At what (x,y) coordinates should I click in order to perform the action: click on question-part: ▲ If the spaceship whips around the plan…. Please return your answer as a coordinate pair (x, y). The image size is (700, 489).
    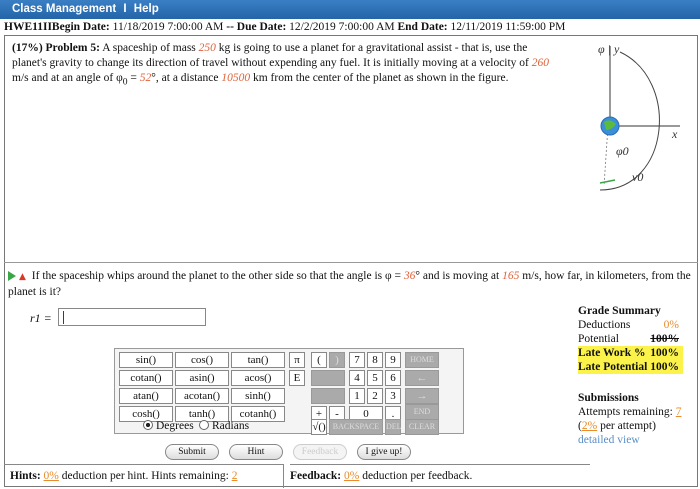
    Looking at the image, I should click on (352, 284).